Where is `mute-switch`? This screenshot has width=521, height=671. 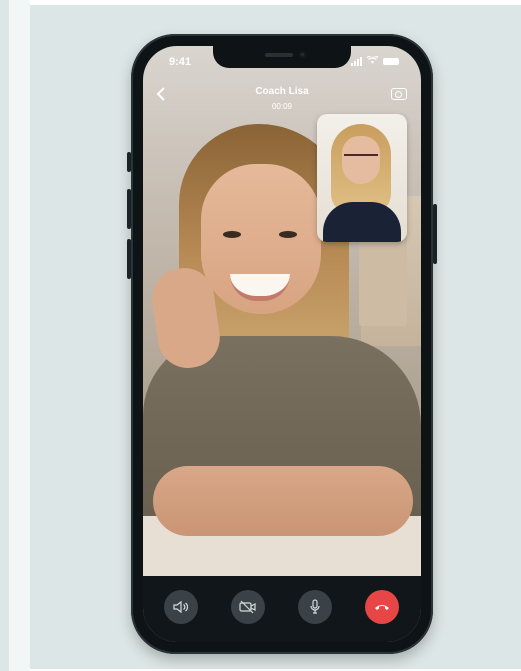
mute-switch is located at coordinates (129, 162).